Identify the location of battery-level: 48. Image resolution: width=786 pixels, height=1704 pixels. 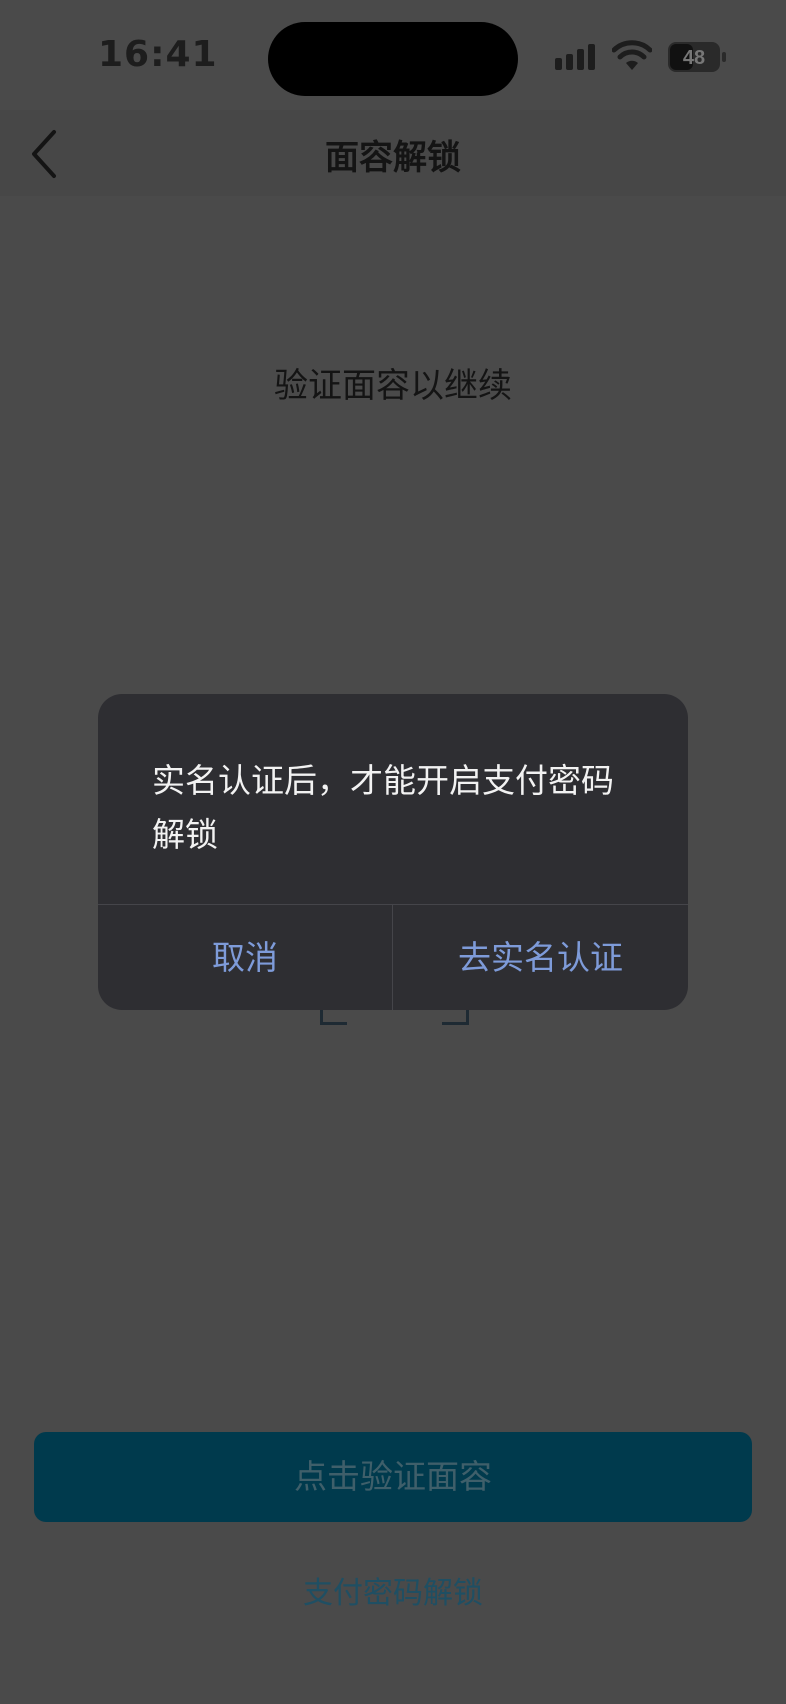
(694, 58).